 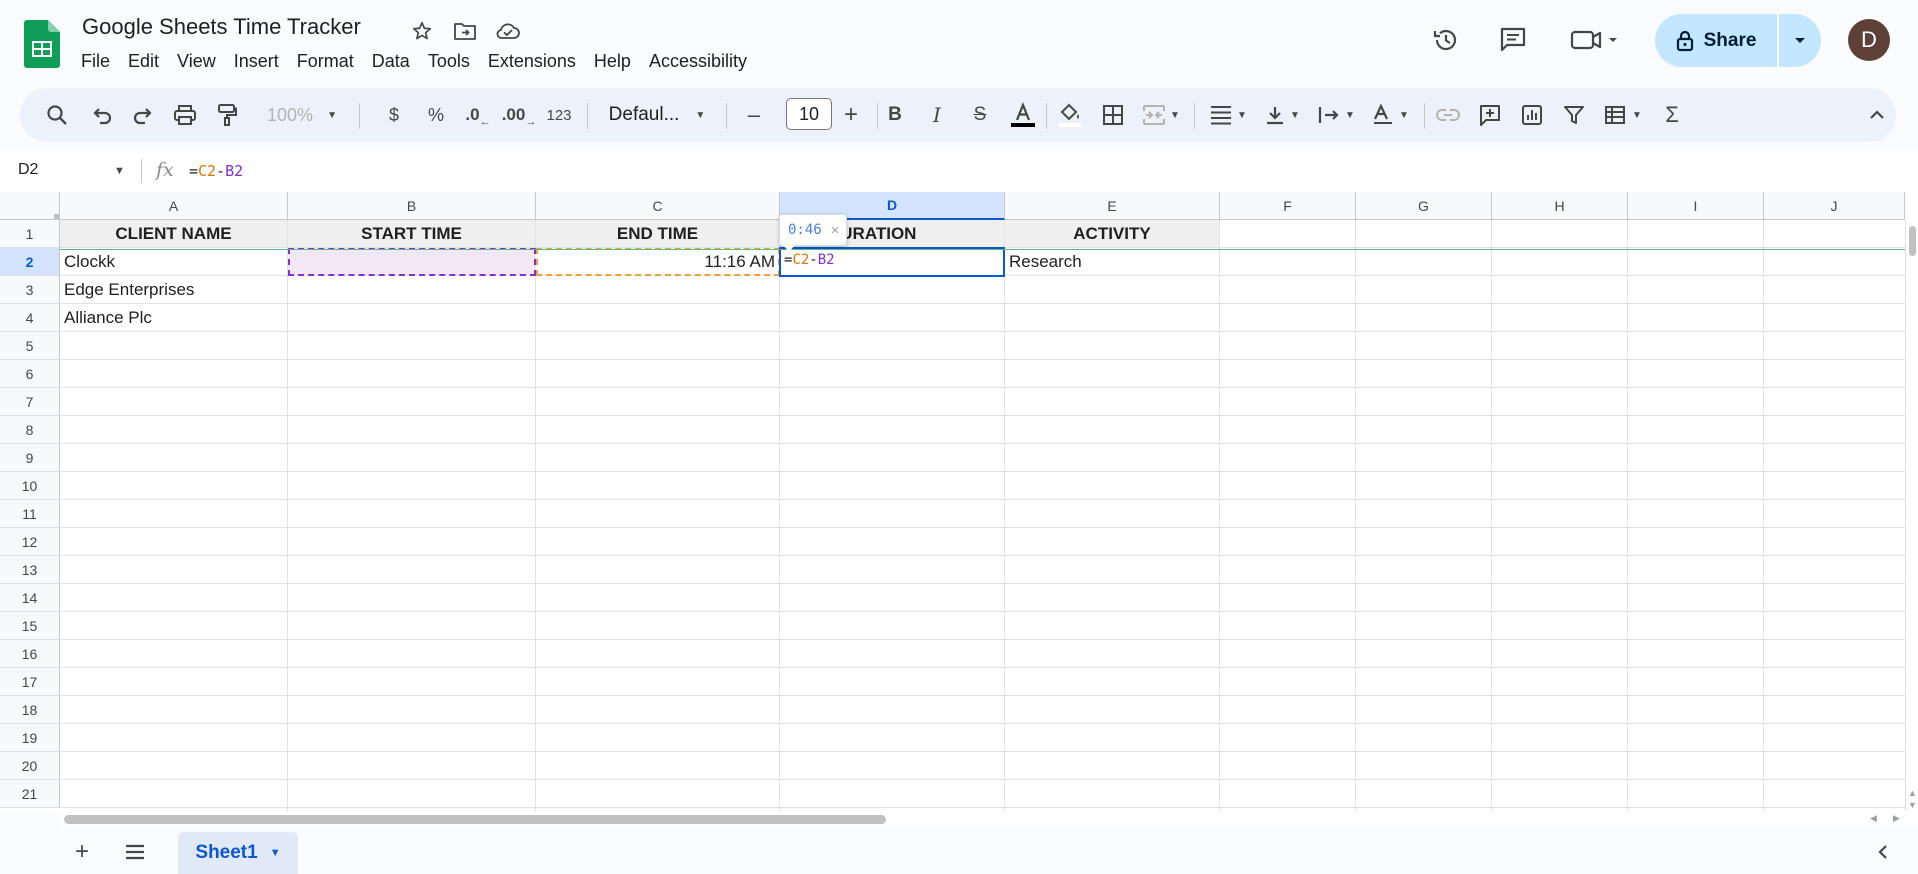 I want to click on add-sheet-icon: +, so click(x=82, y=852).